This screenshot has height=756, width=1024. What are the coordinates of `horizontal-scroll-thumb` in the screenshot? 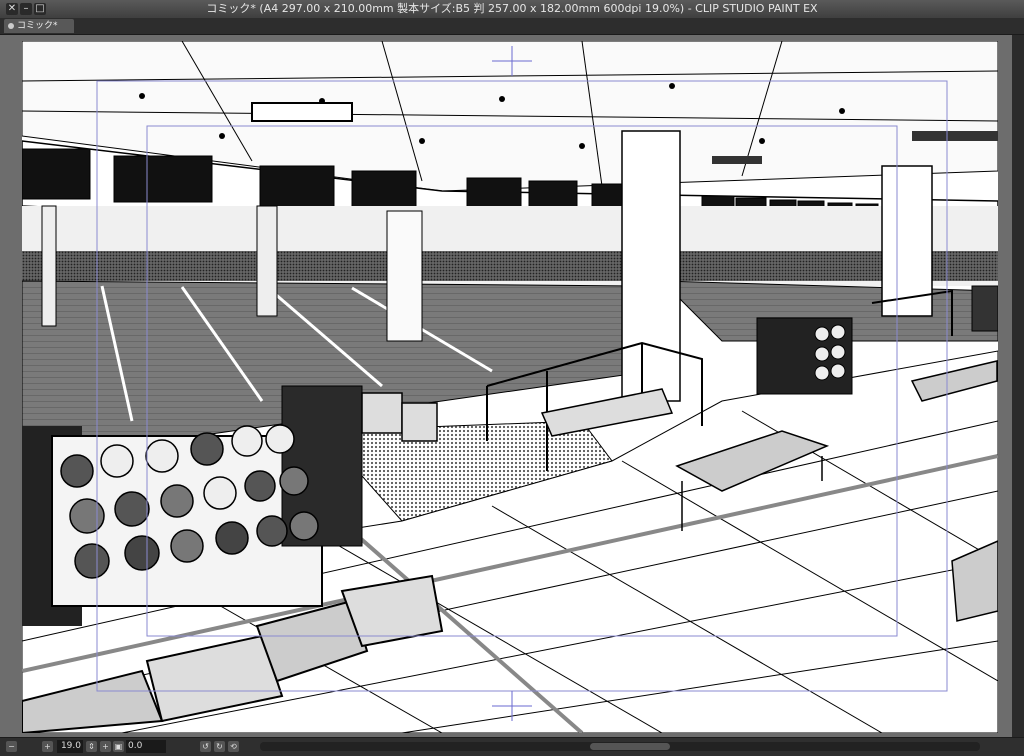 It's located at (630, 746).